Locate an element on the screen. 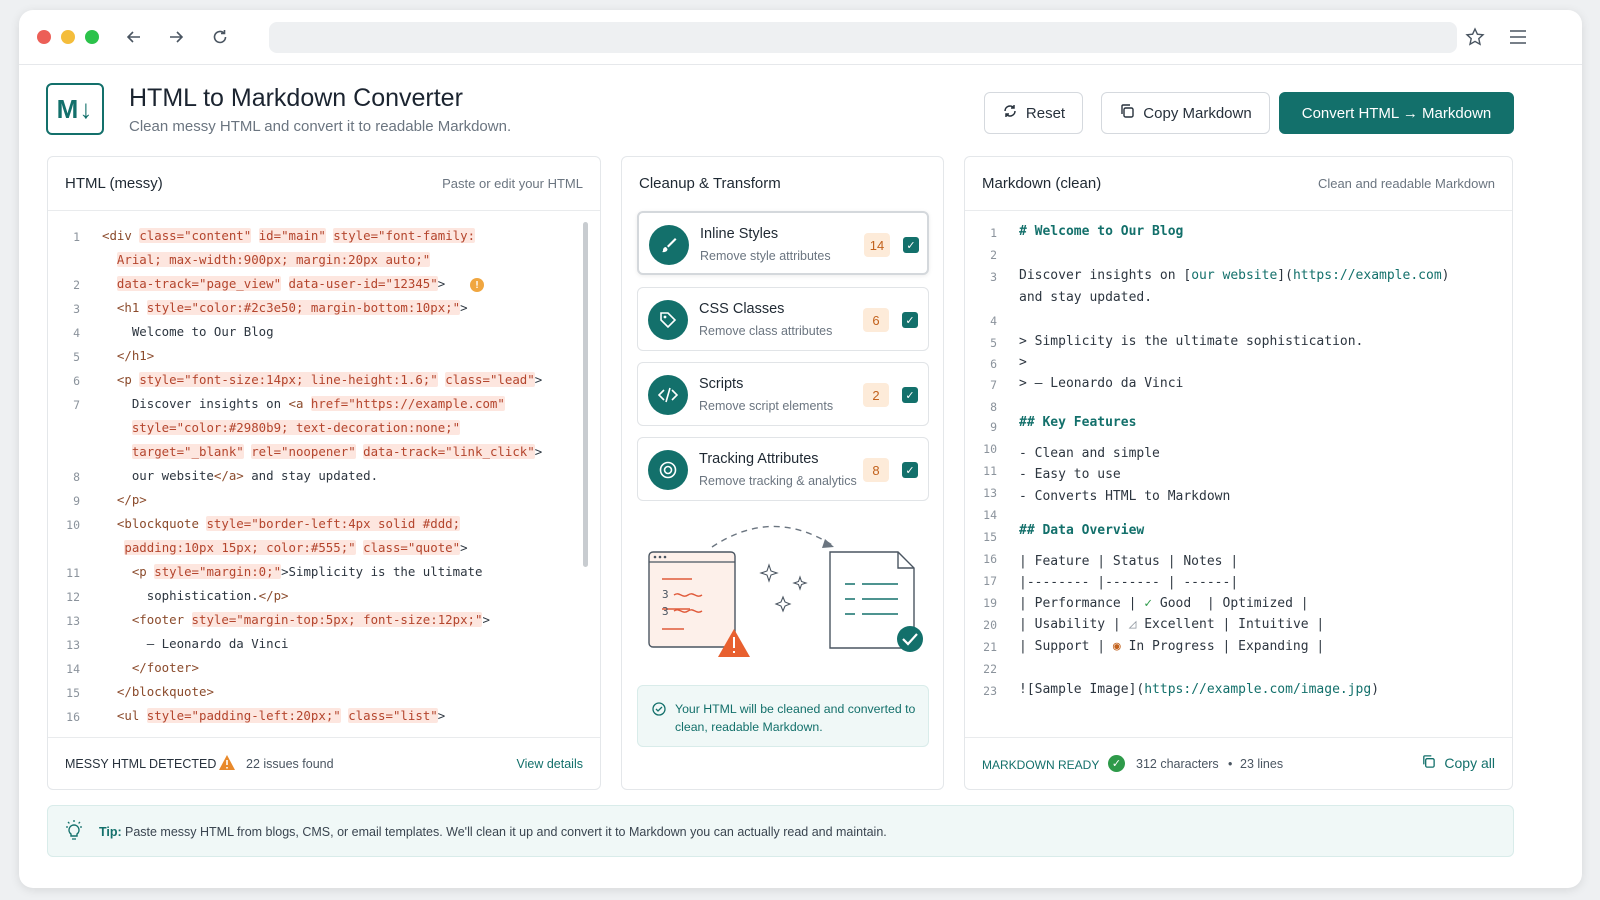  code-line: </h1> is located at coordinates (135, 355).